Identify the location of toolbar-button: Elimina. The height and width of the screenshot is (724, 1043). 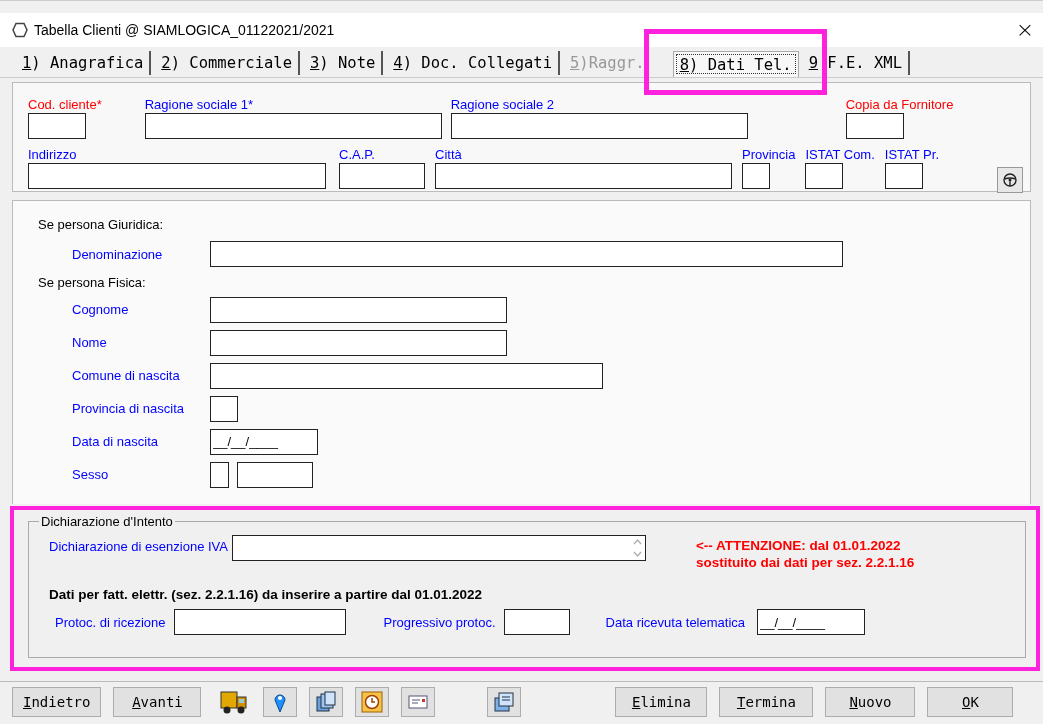
(661, 702).